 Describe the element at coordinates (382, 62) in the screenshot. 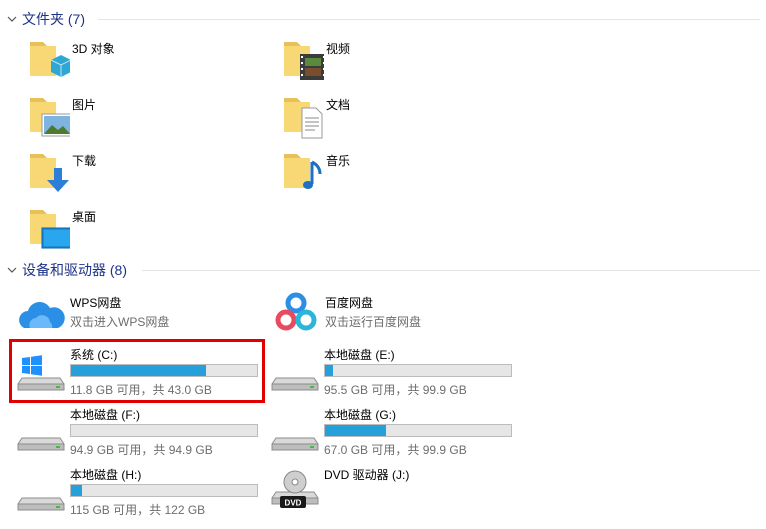

I see `folder-videos: 视频` at that location.